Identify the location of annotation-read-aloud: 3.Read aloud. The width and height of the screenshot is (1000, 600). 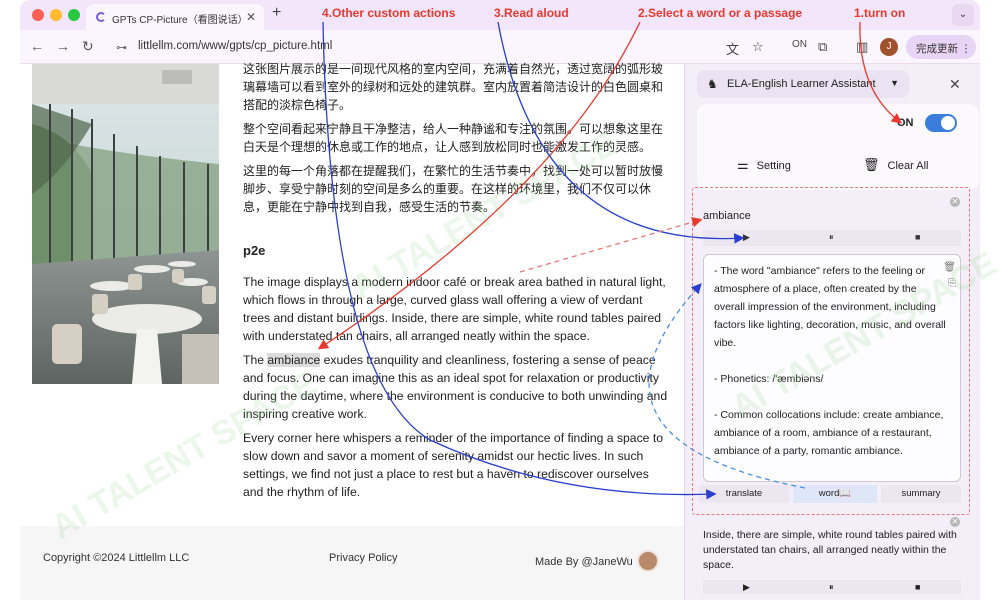
(531, 13).